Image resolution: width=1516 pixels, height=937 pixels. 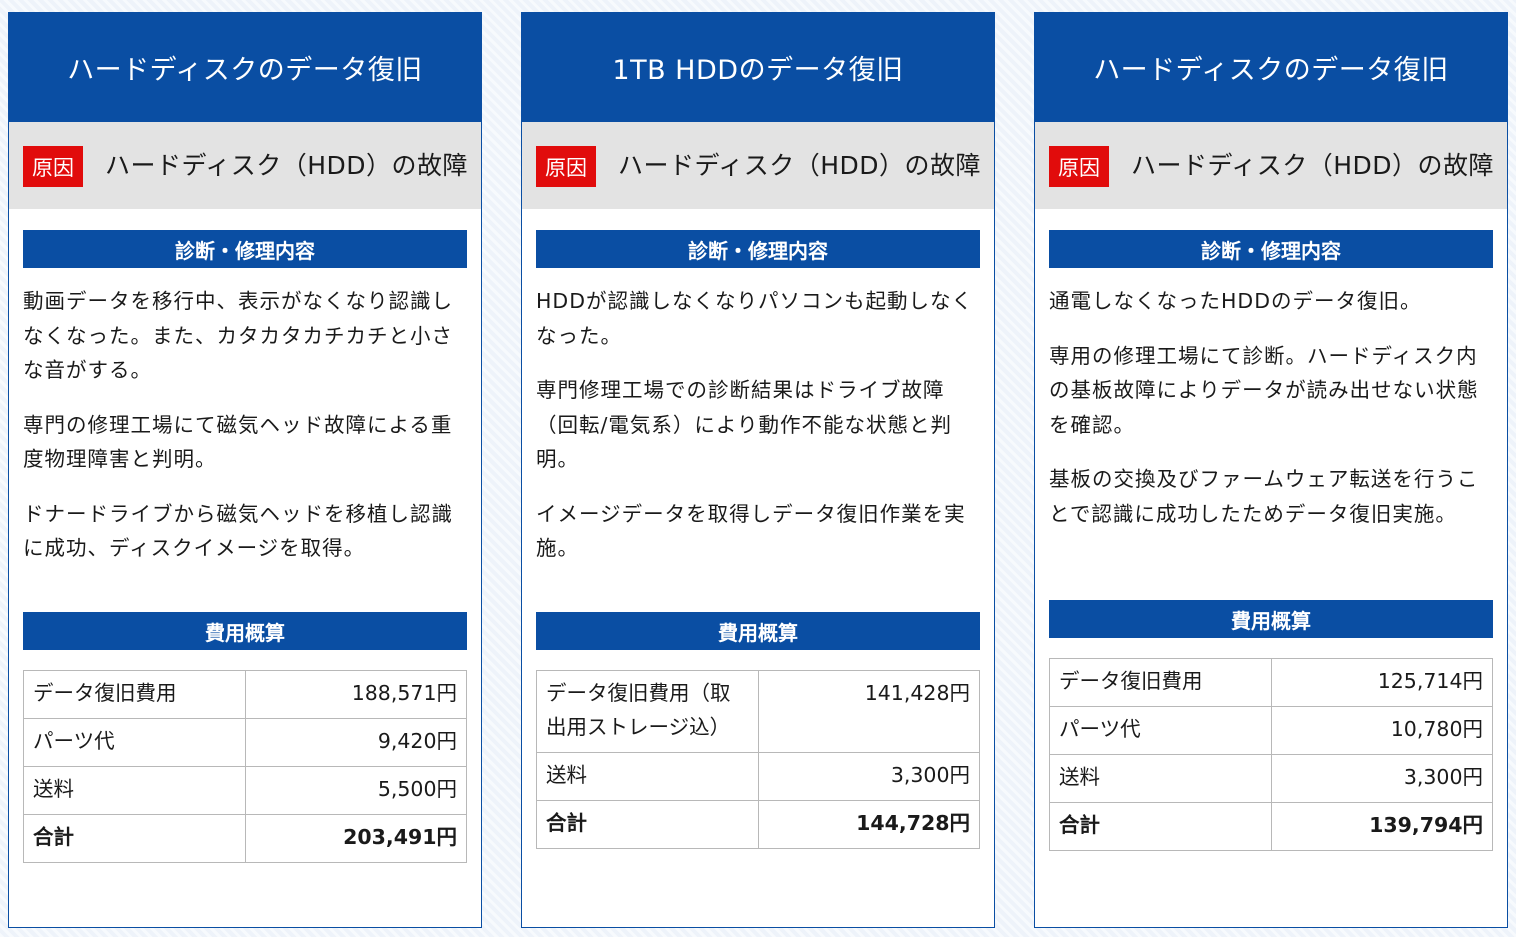 I want to click on diagnosis-paragraph: 専門の修理工場にて磁気ヘッド故障による重度物理障害と判明。, so click(x=238, y=442).